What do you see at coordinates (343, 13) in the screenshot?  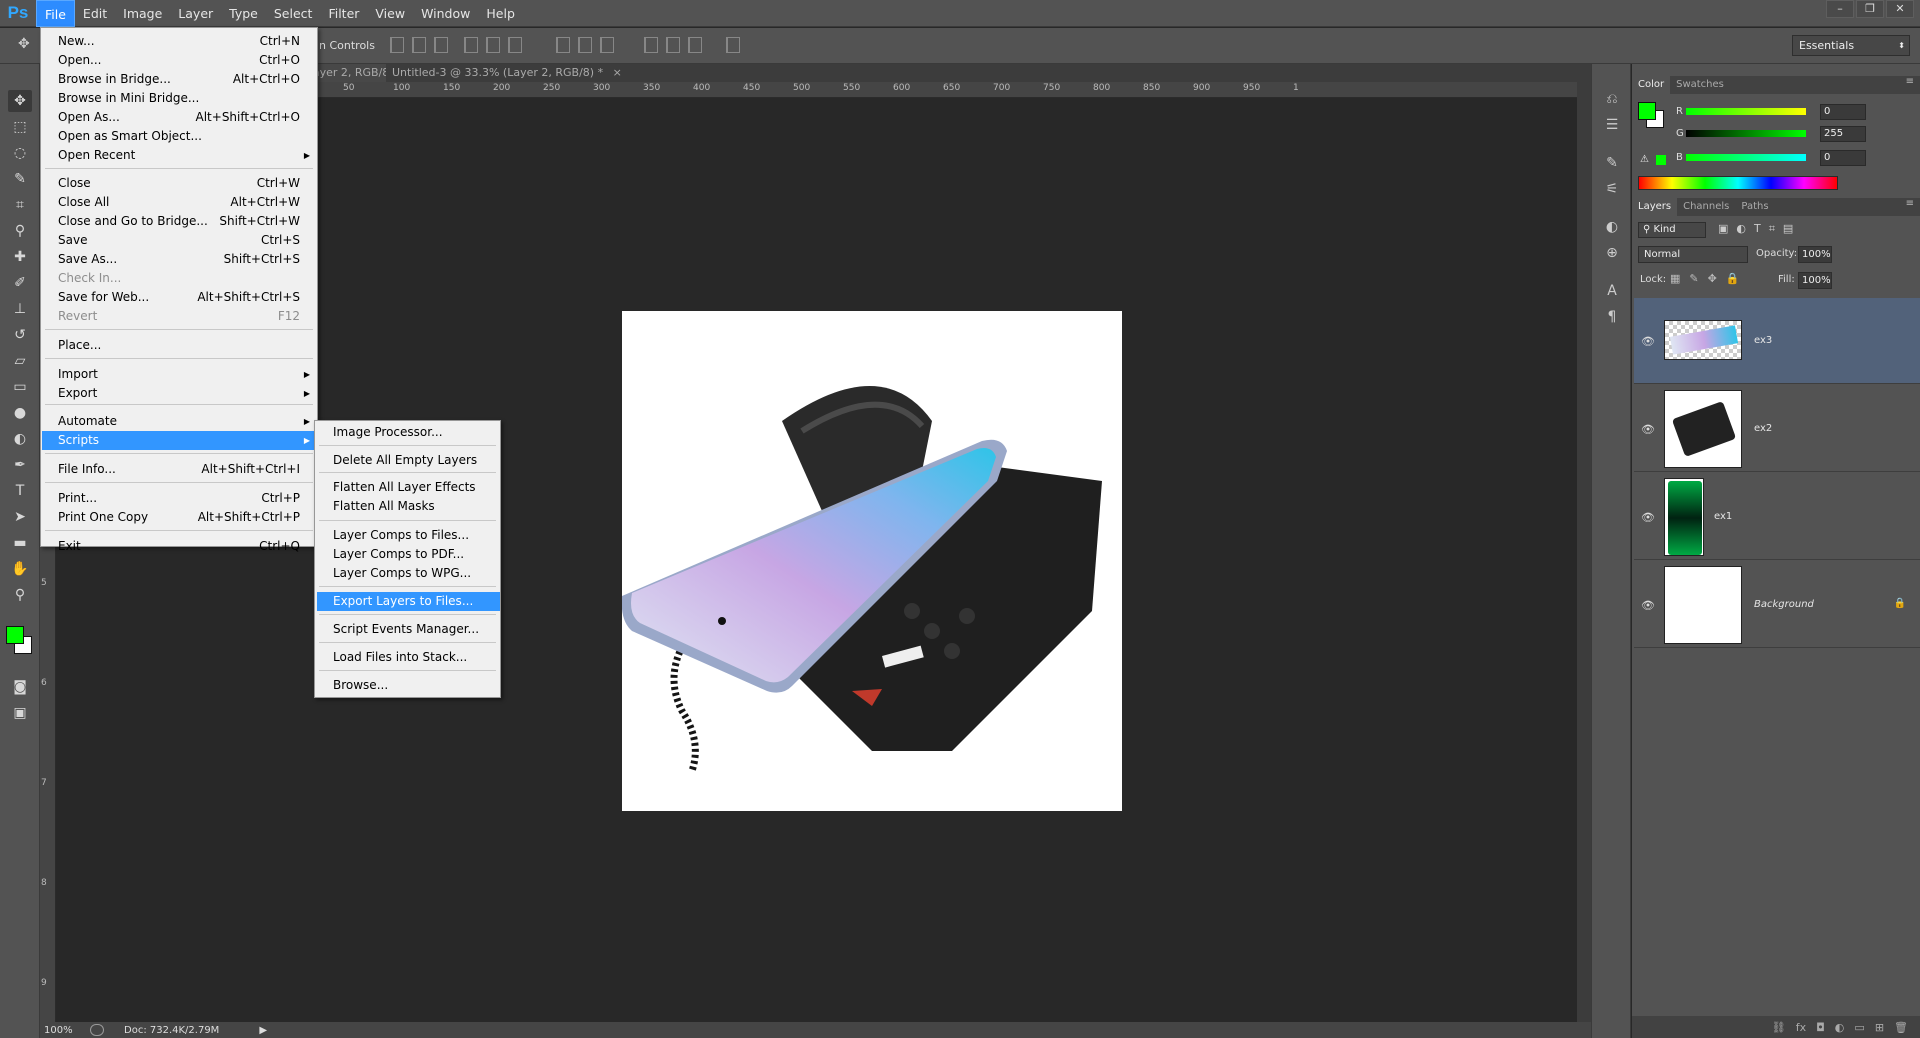 I see `menu-filter: Filter` at bounding box center [343, 13].